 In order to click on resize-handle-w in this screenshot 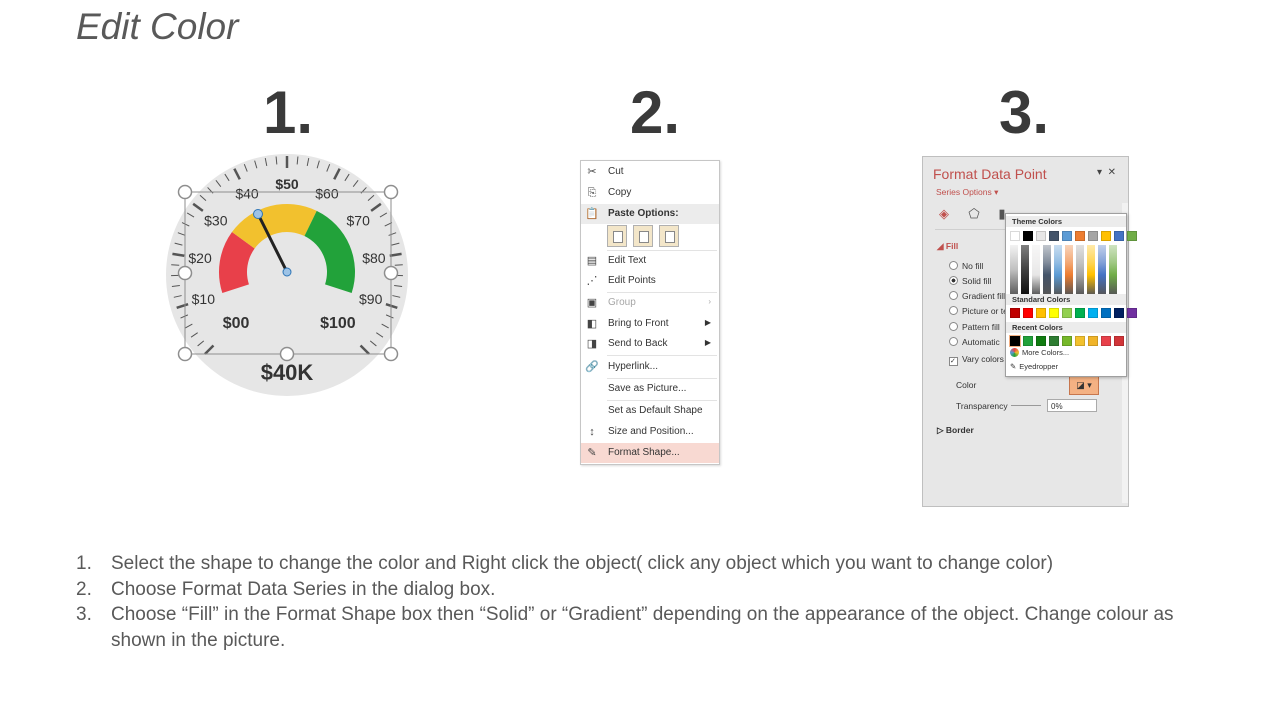, I will do `click(185, 273)`.